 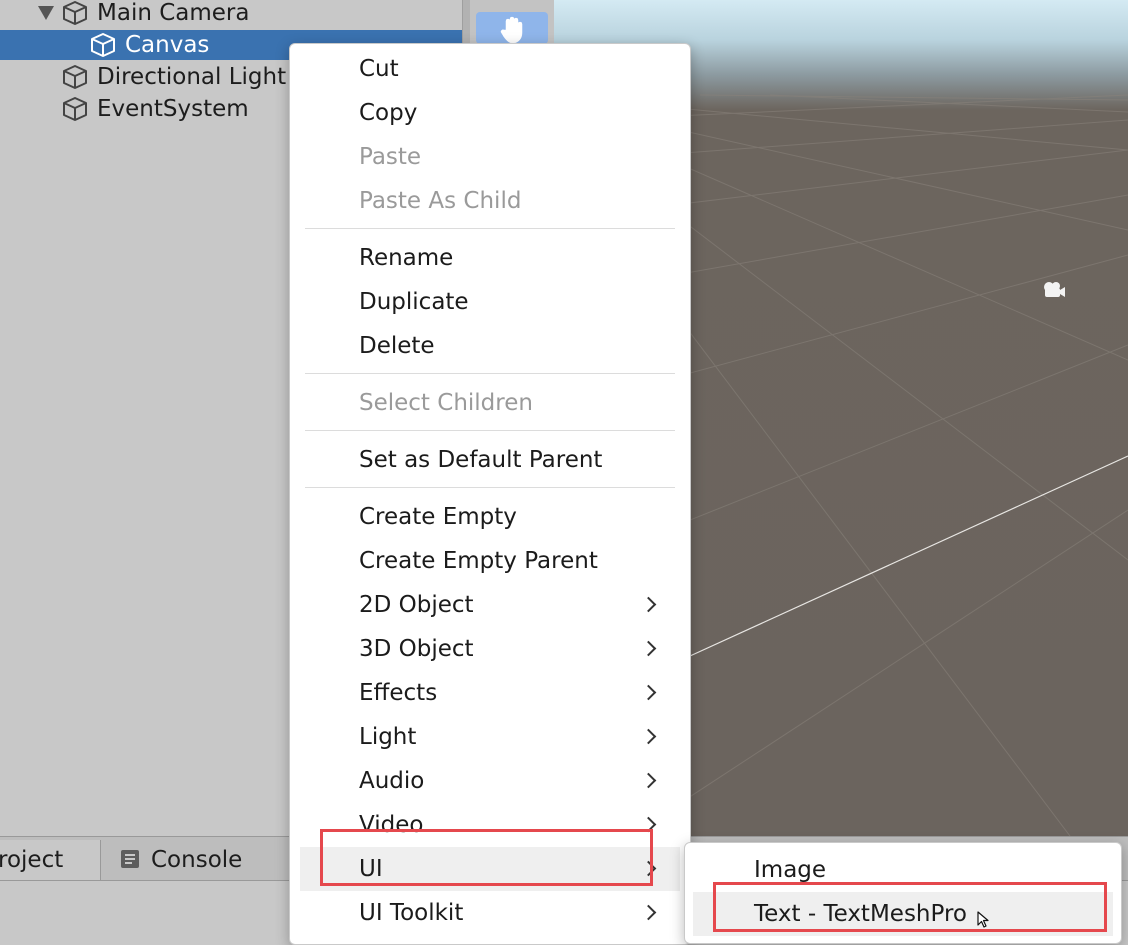 I want to click on mouse-pointer-icon, so click(x=983, y=919).